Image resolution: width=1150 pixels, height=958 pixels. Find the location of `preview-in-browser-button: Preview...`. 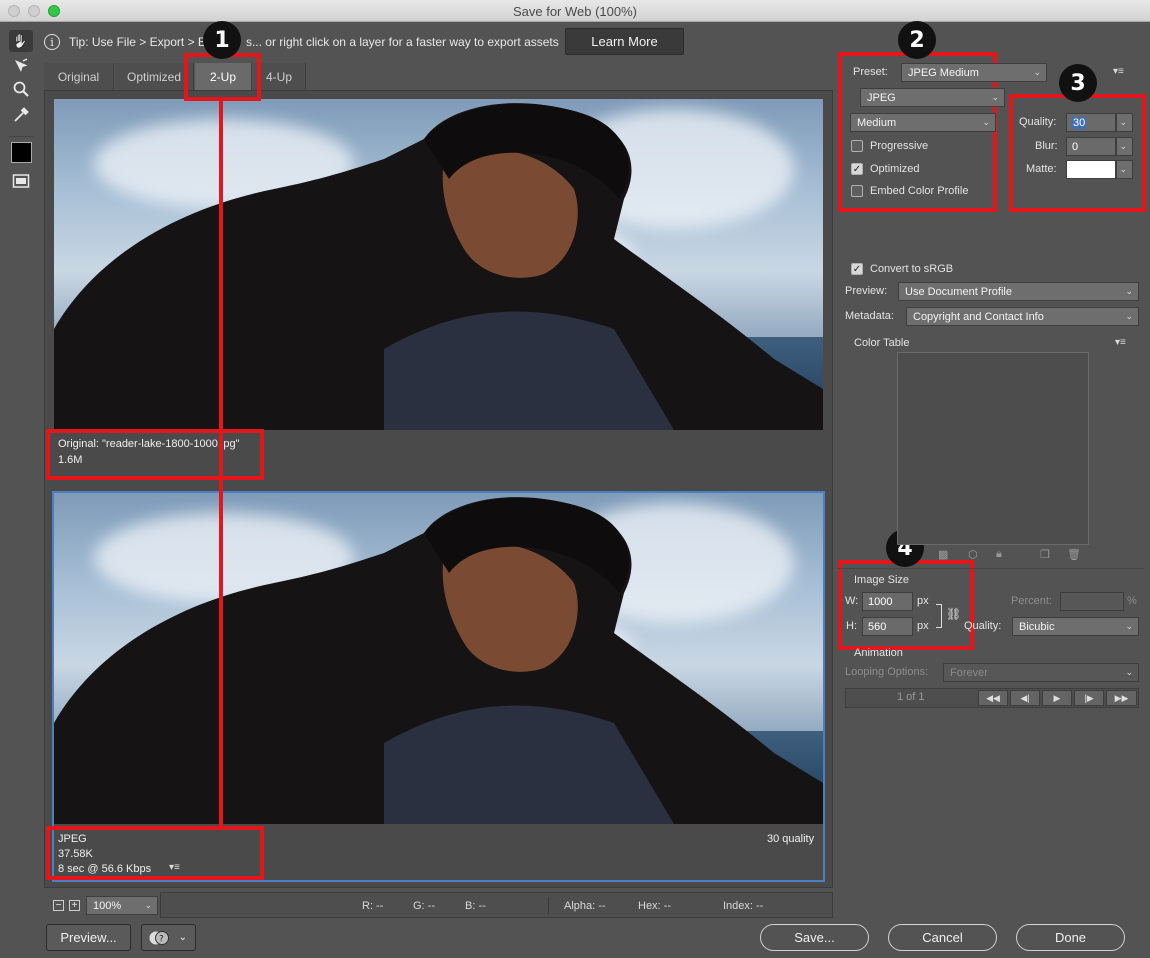

preview-in-browser-button: Preview... is located at coordinates (88, 937).